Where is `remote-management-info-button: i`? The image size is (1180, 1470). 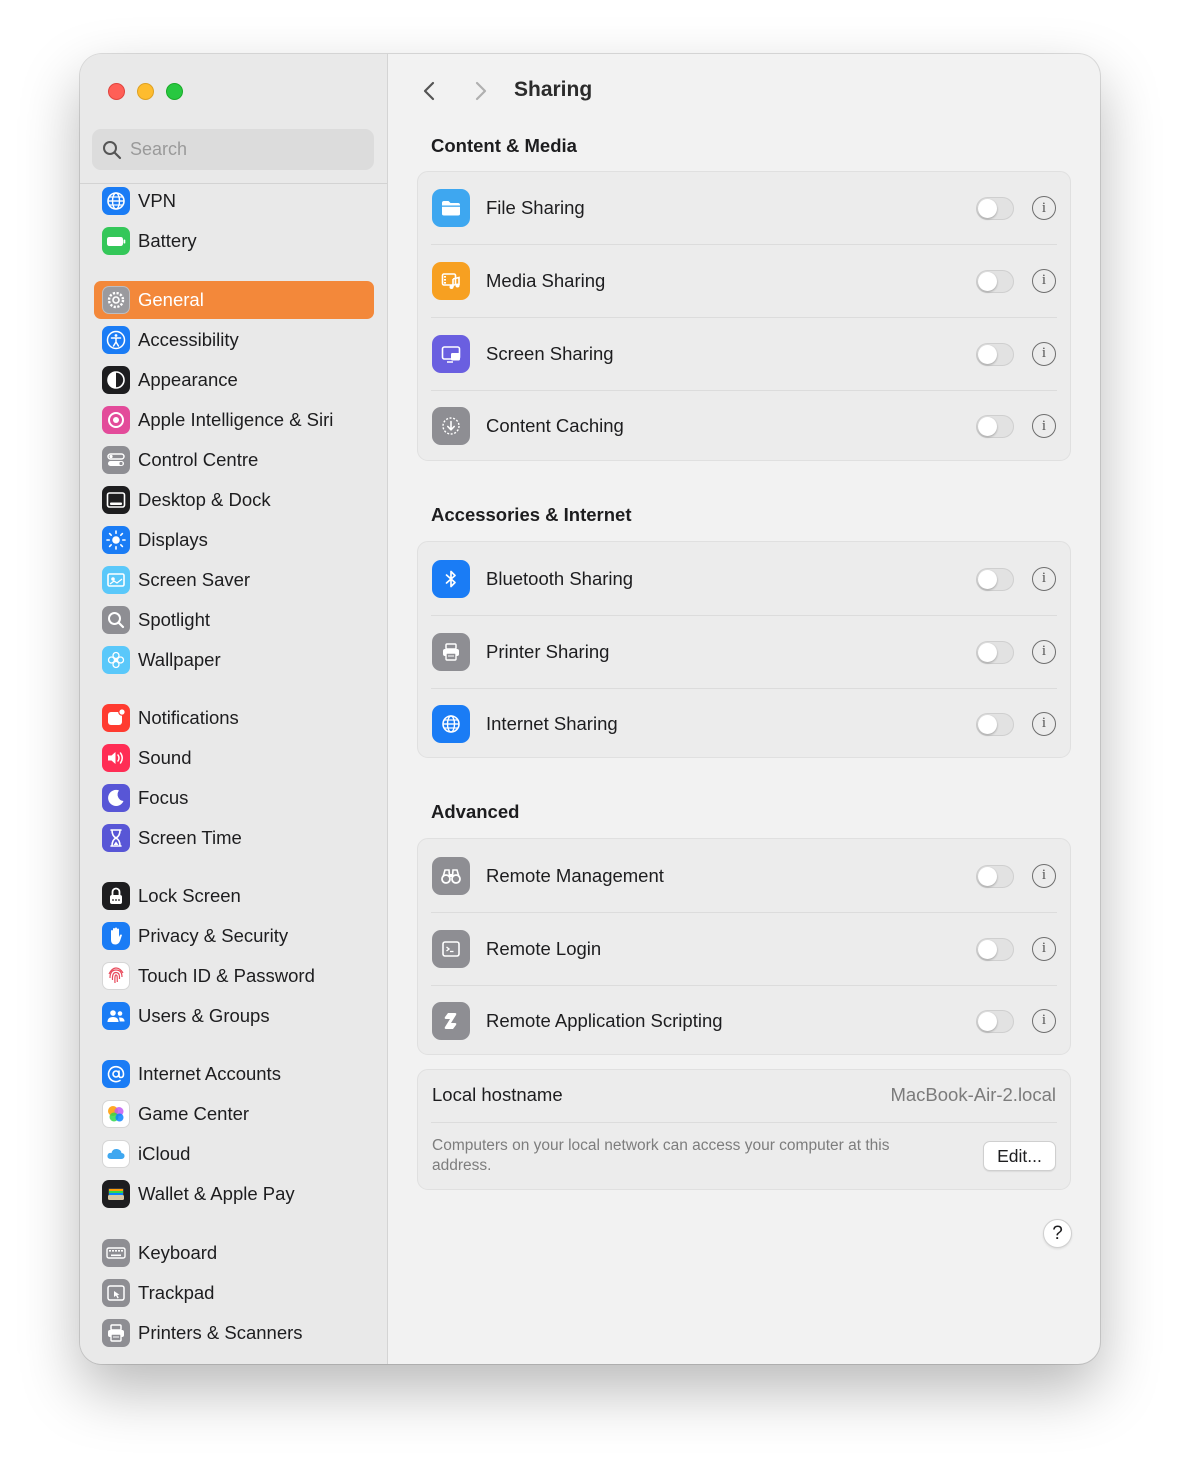
remote-management-info-button: i is located at coordinates (1044, 875).